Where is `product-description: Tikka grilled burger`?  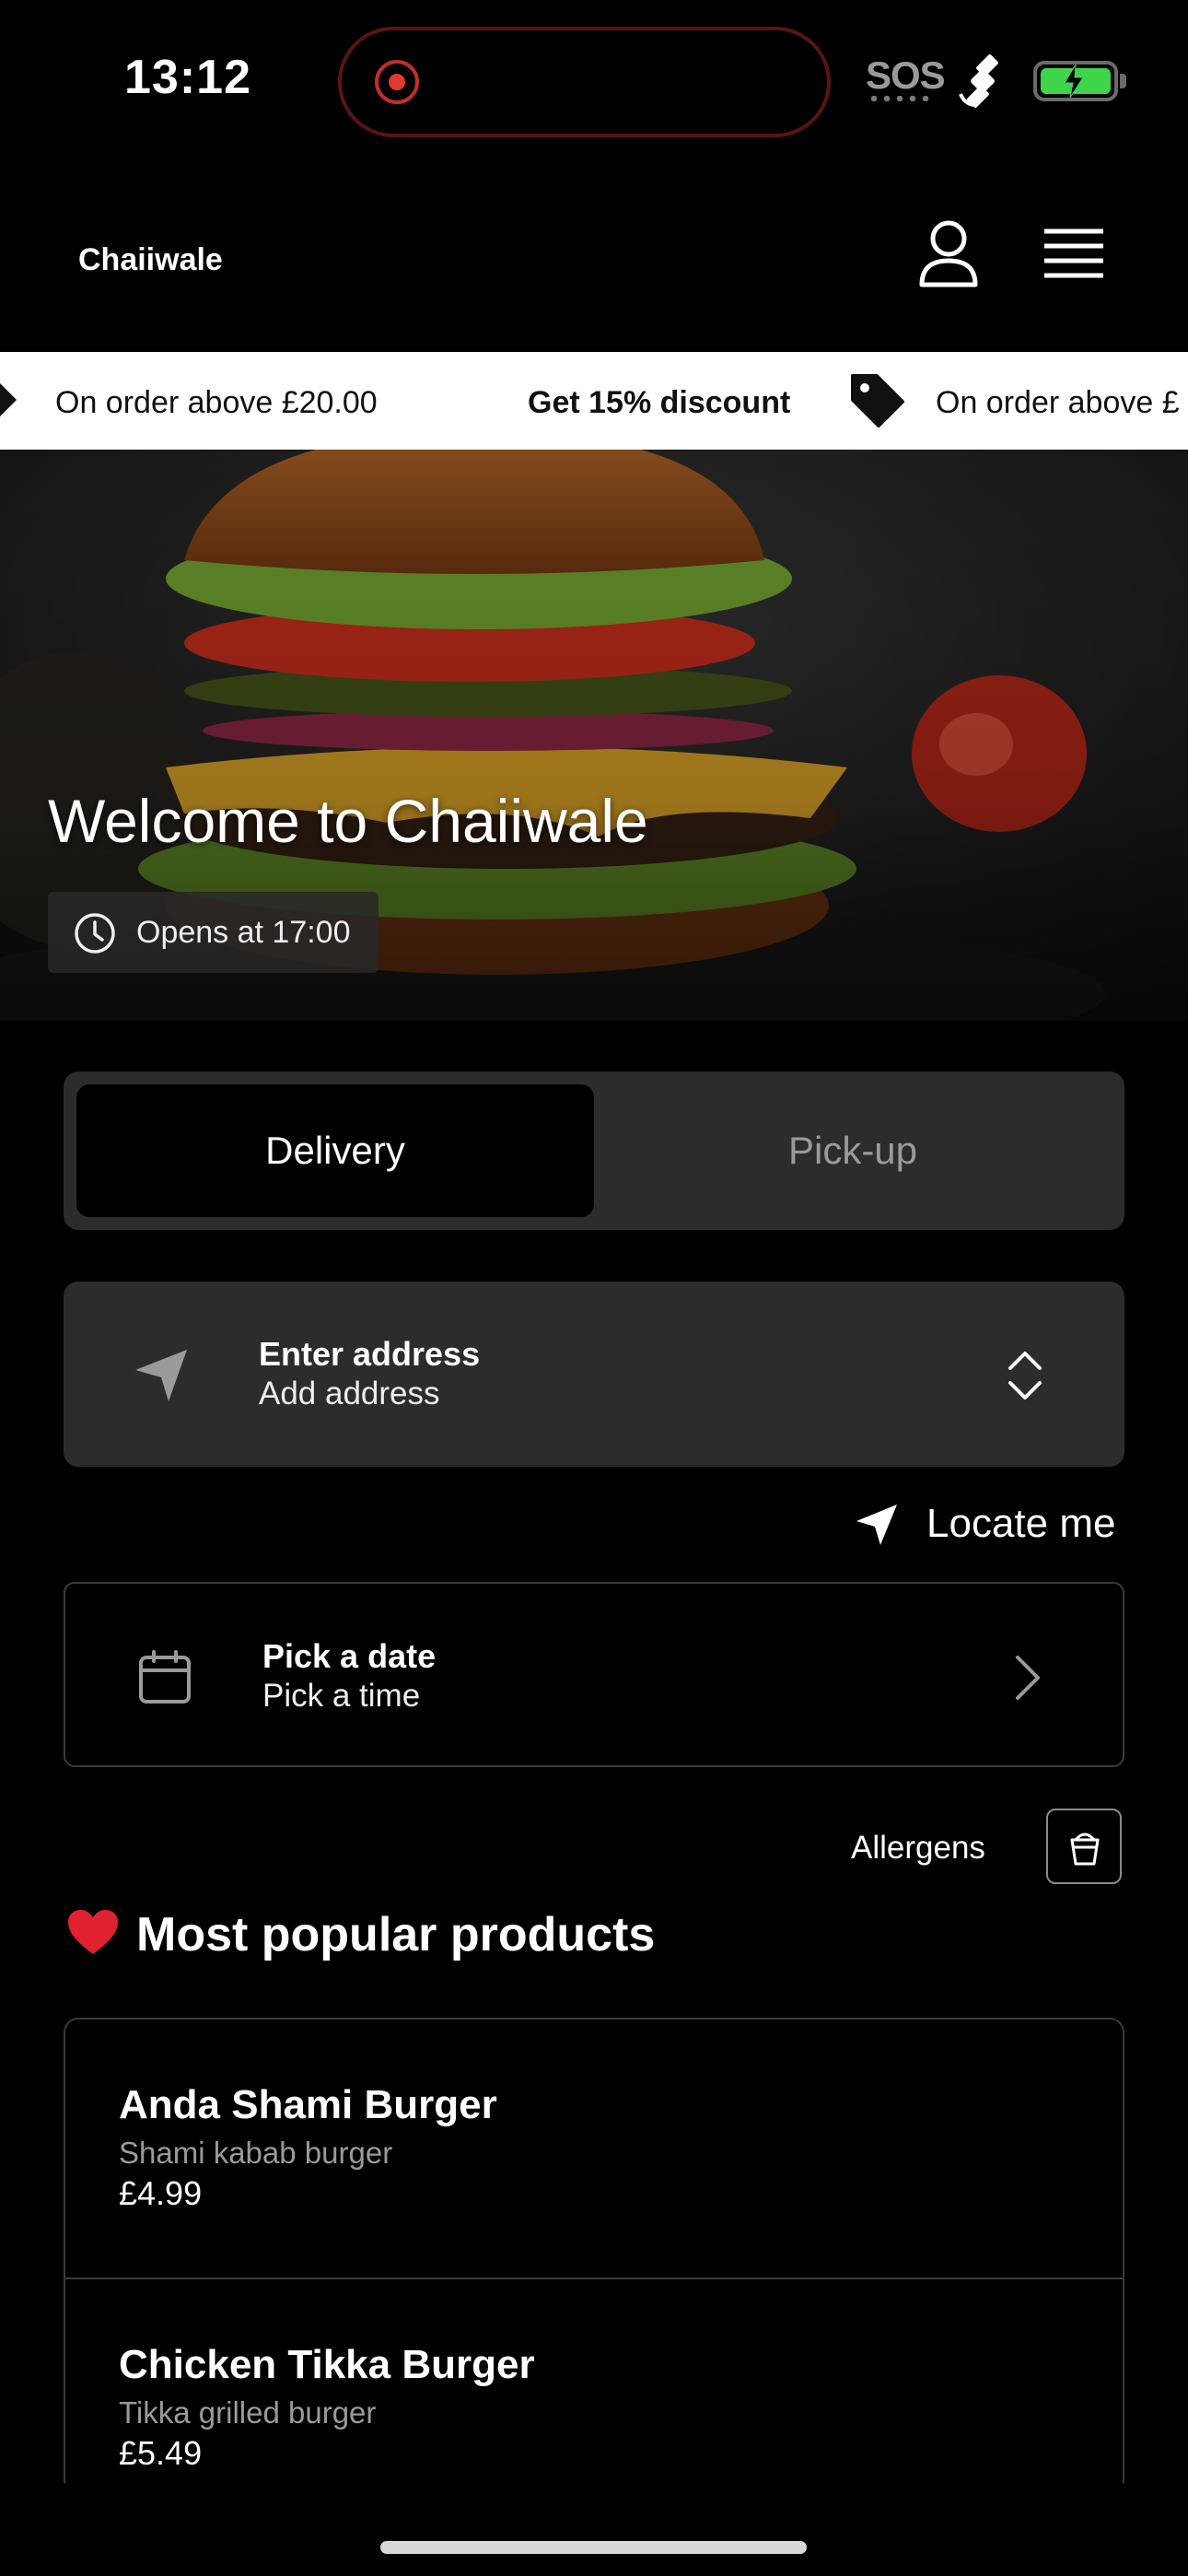 product-description: Tikka grilled burger is located at coordinates (248, 2412).